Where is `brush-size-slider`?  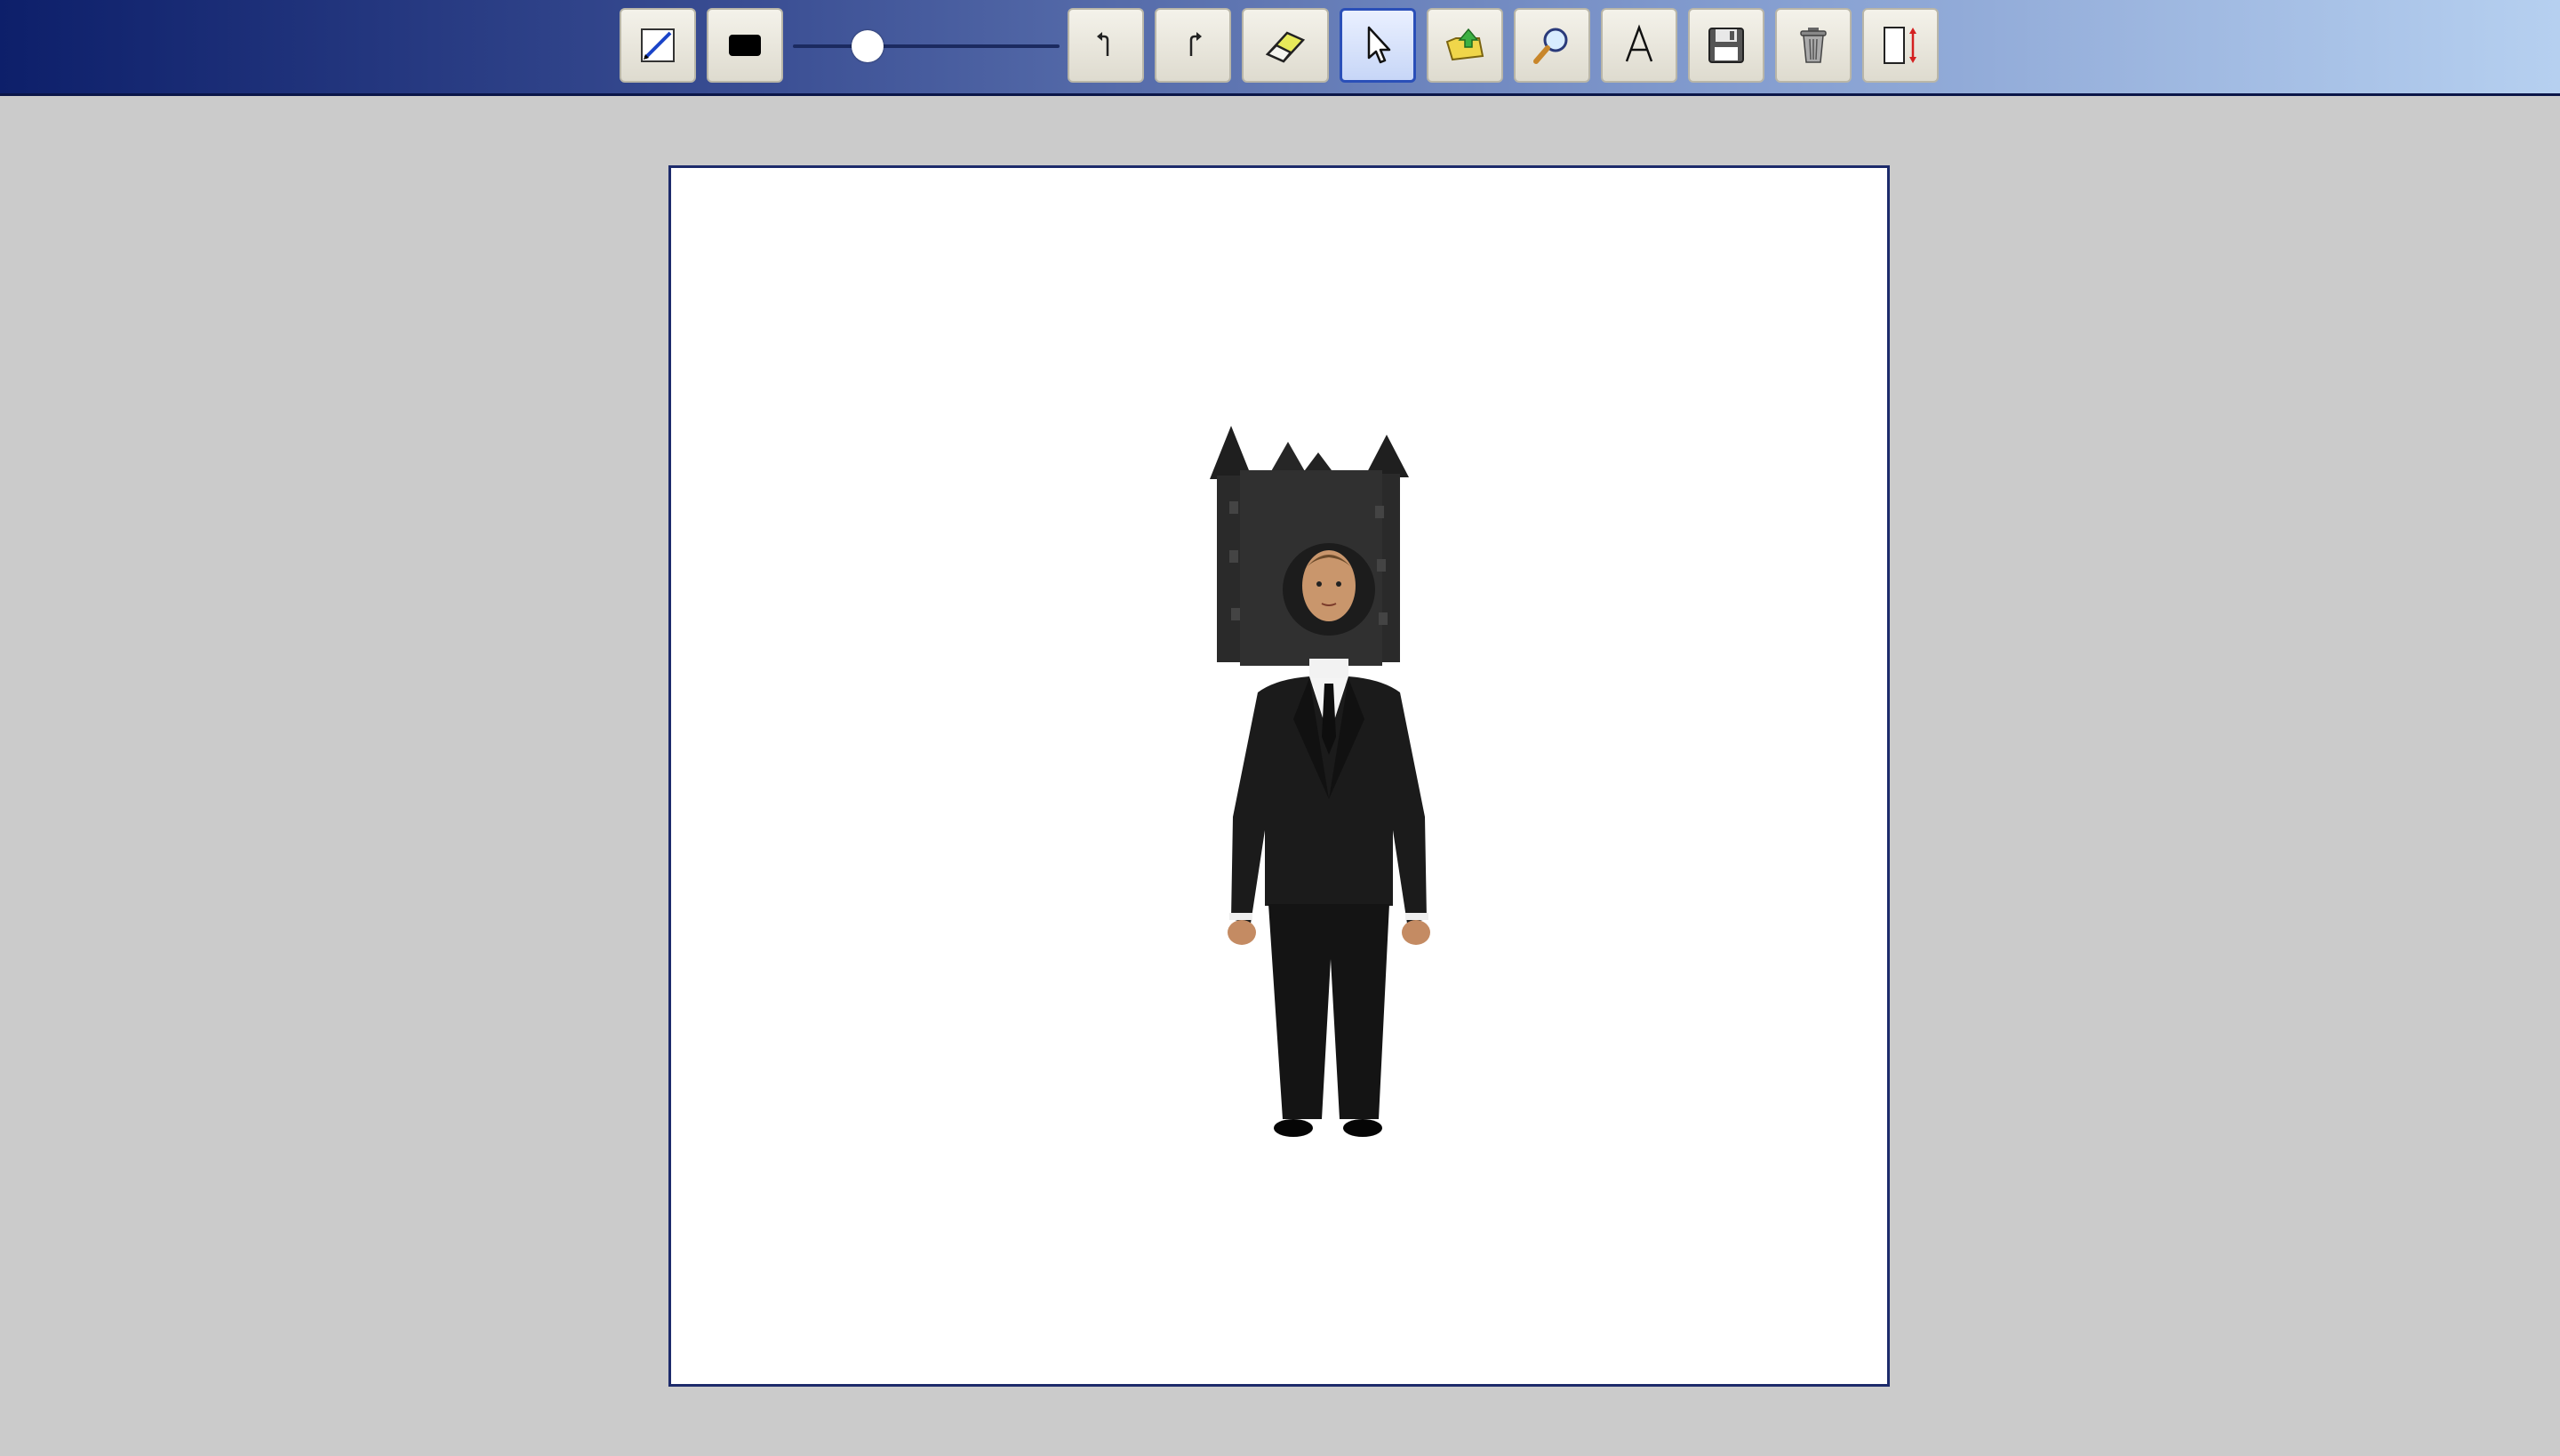
brush-size-slider is located at coordinates (926, 46).